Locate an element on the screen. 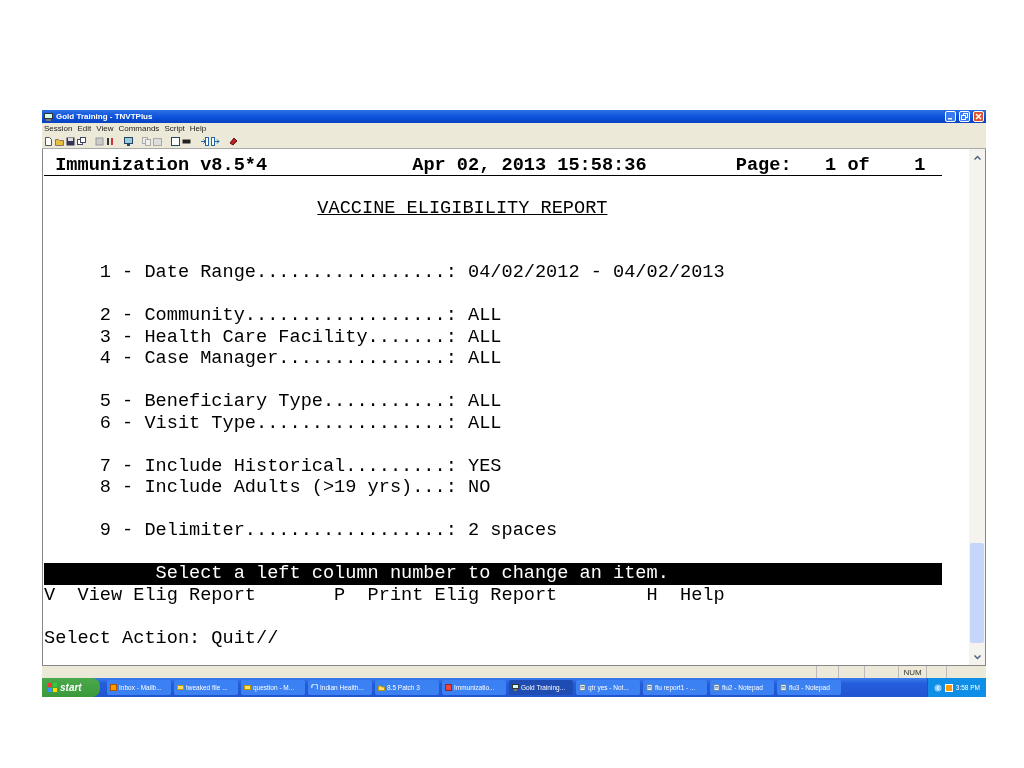  page-total: 1 is located at coordinates (920, 165).